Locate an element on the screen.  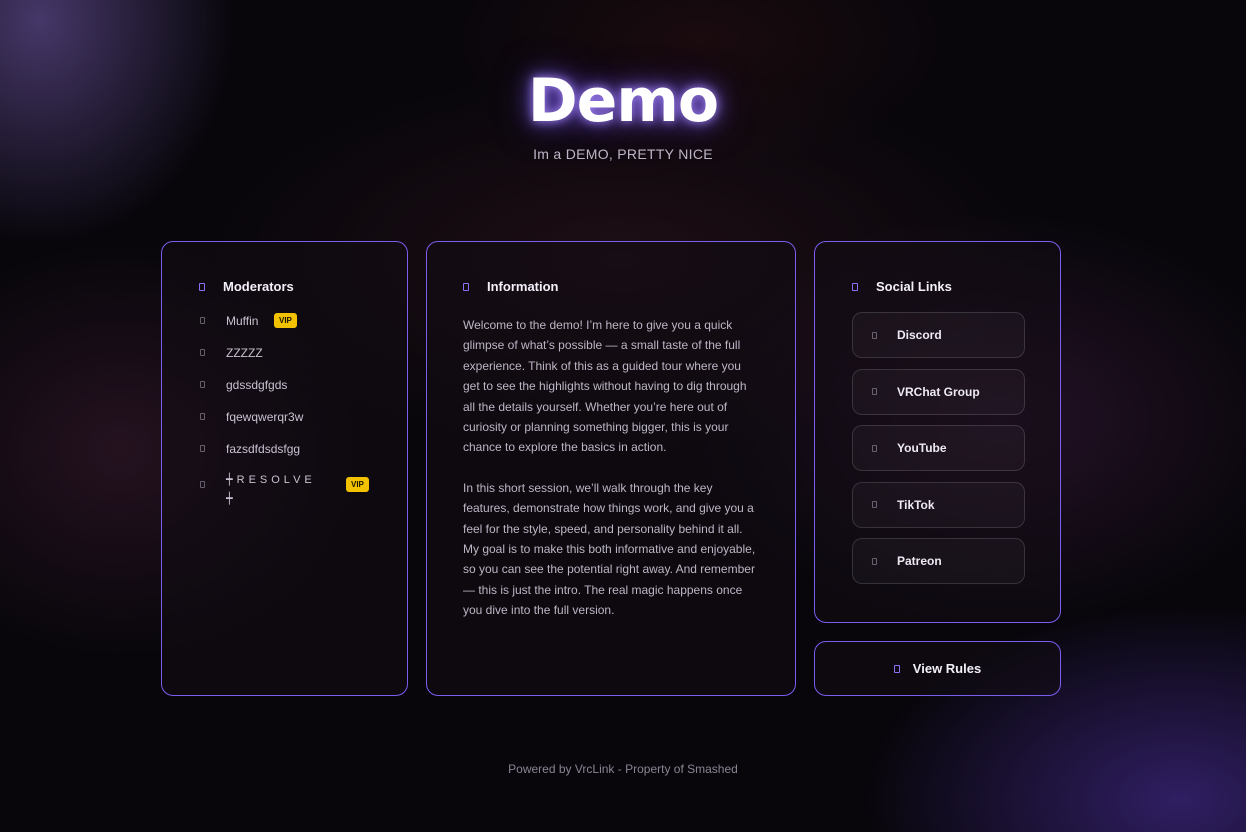
link-icon is located at coordinates (855, 286).